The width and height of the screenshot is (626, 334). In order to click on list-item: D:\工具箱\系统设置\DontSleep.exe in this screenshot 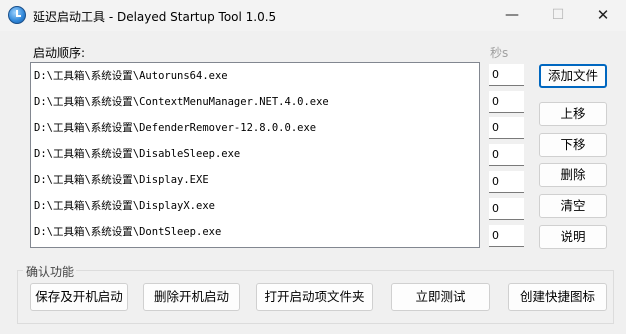, I will do `click(127, 232)`.